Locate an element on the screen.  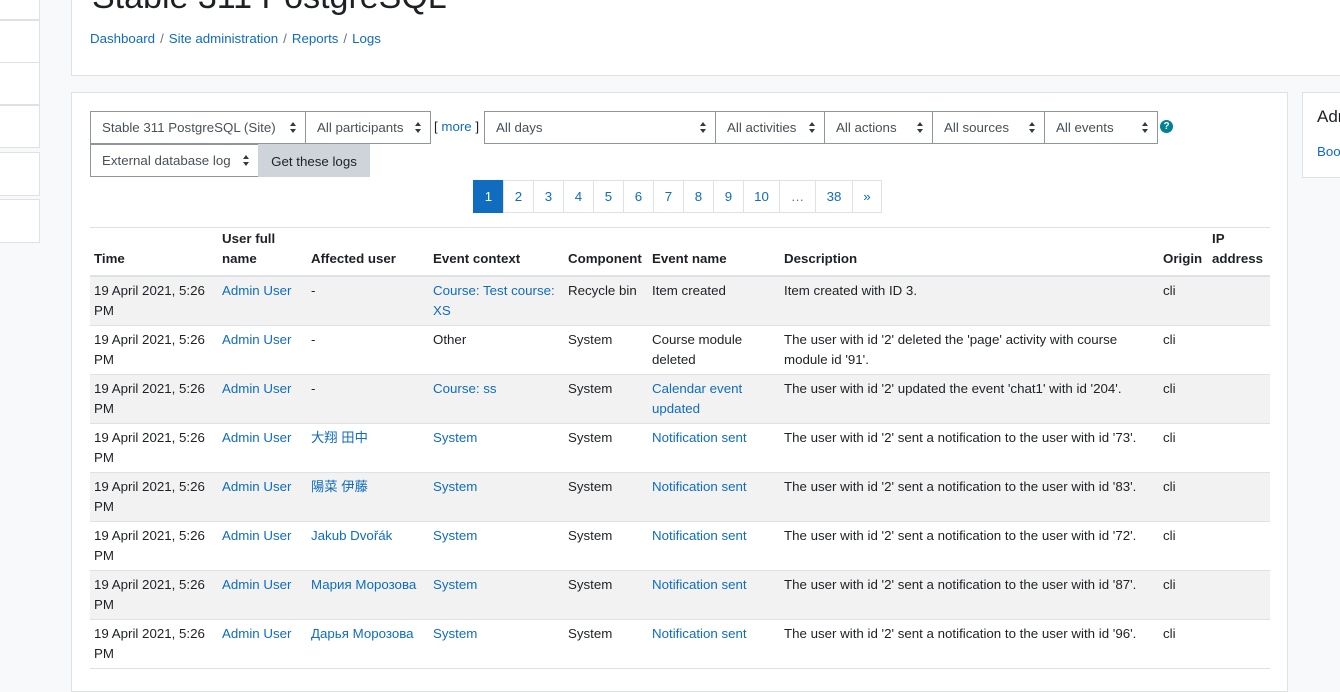
events-select-value: All events is located at coordinates (1085, 127).